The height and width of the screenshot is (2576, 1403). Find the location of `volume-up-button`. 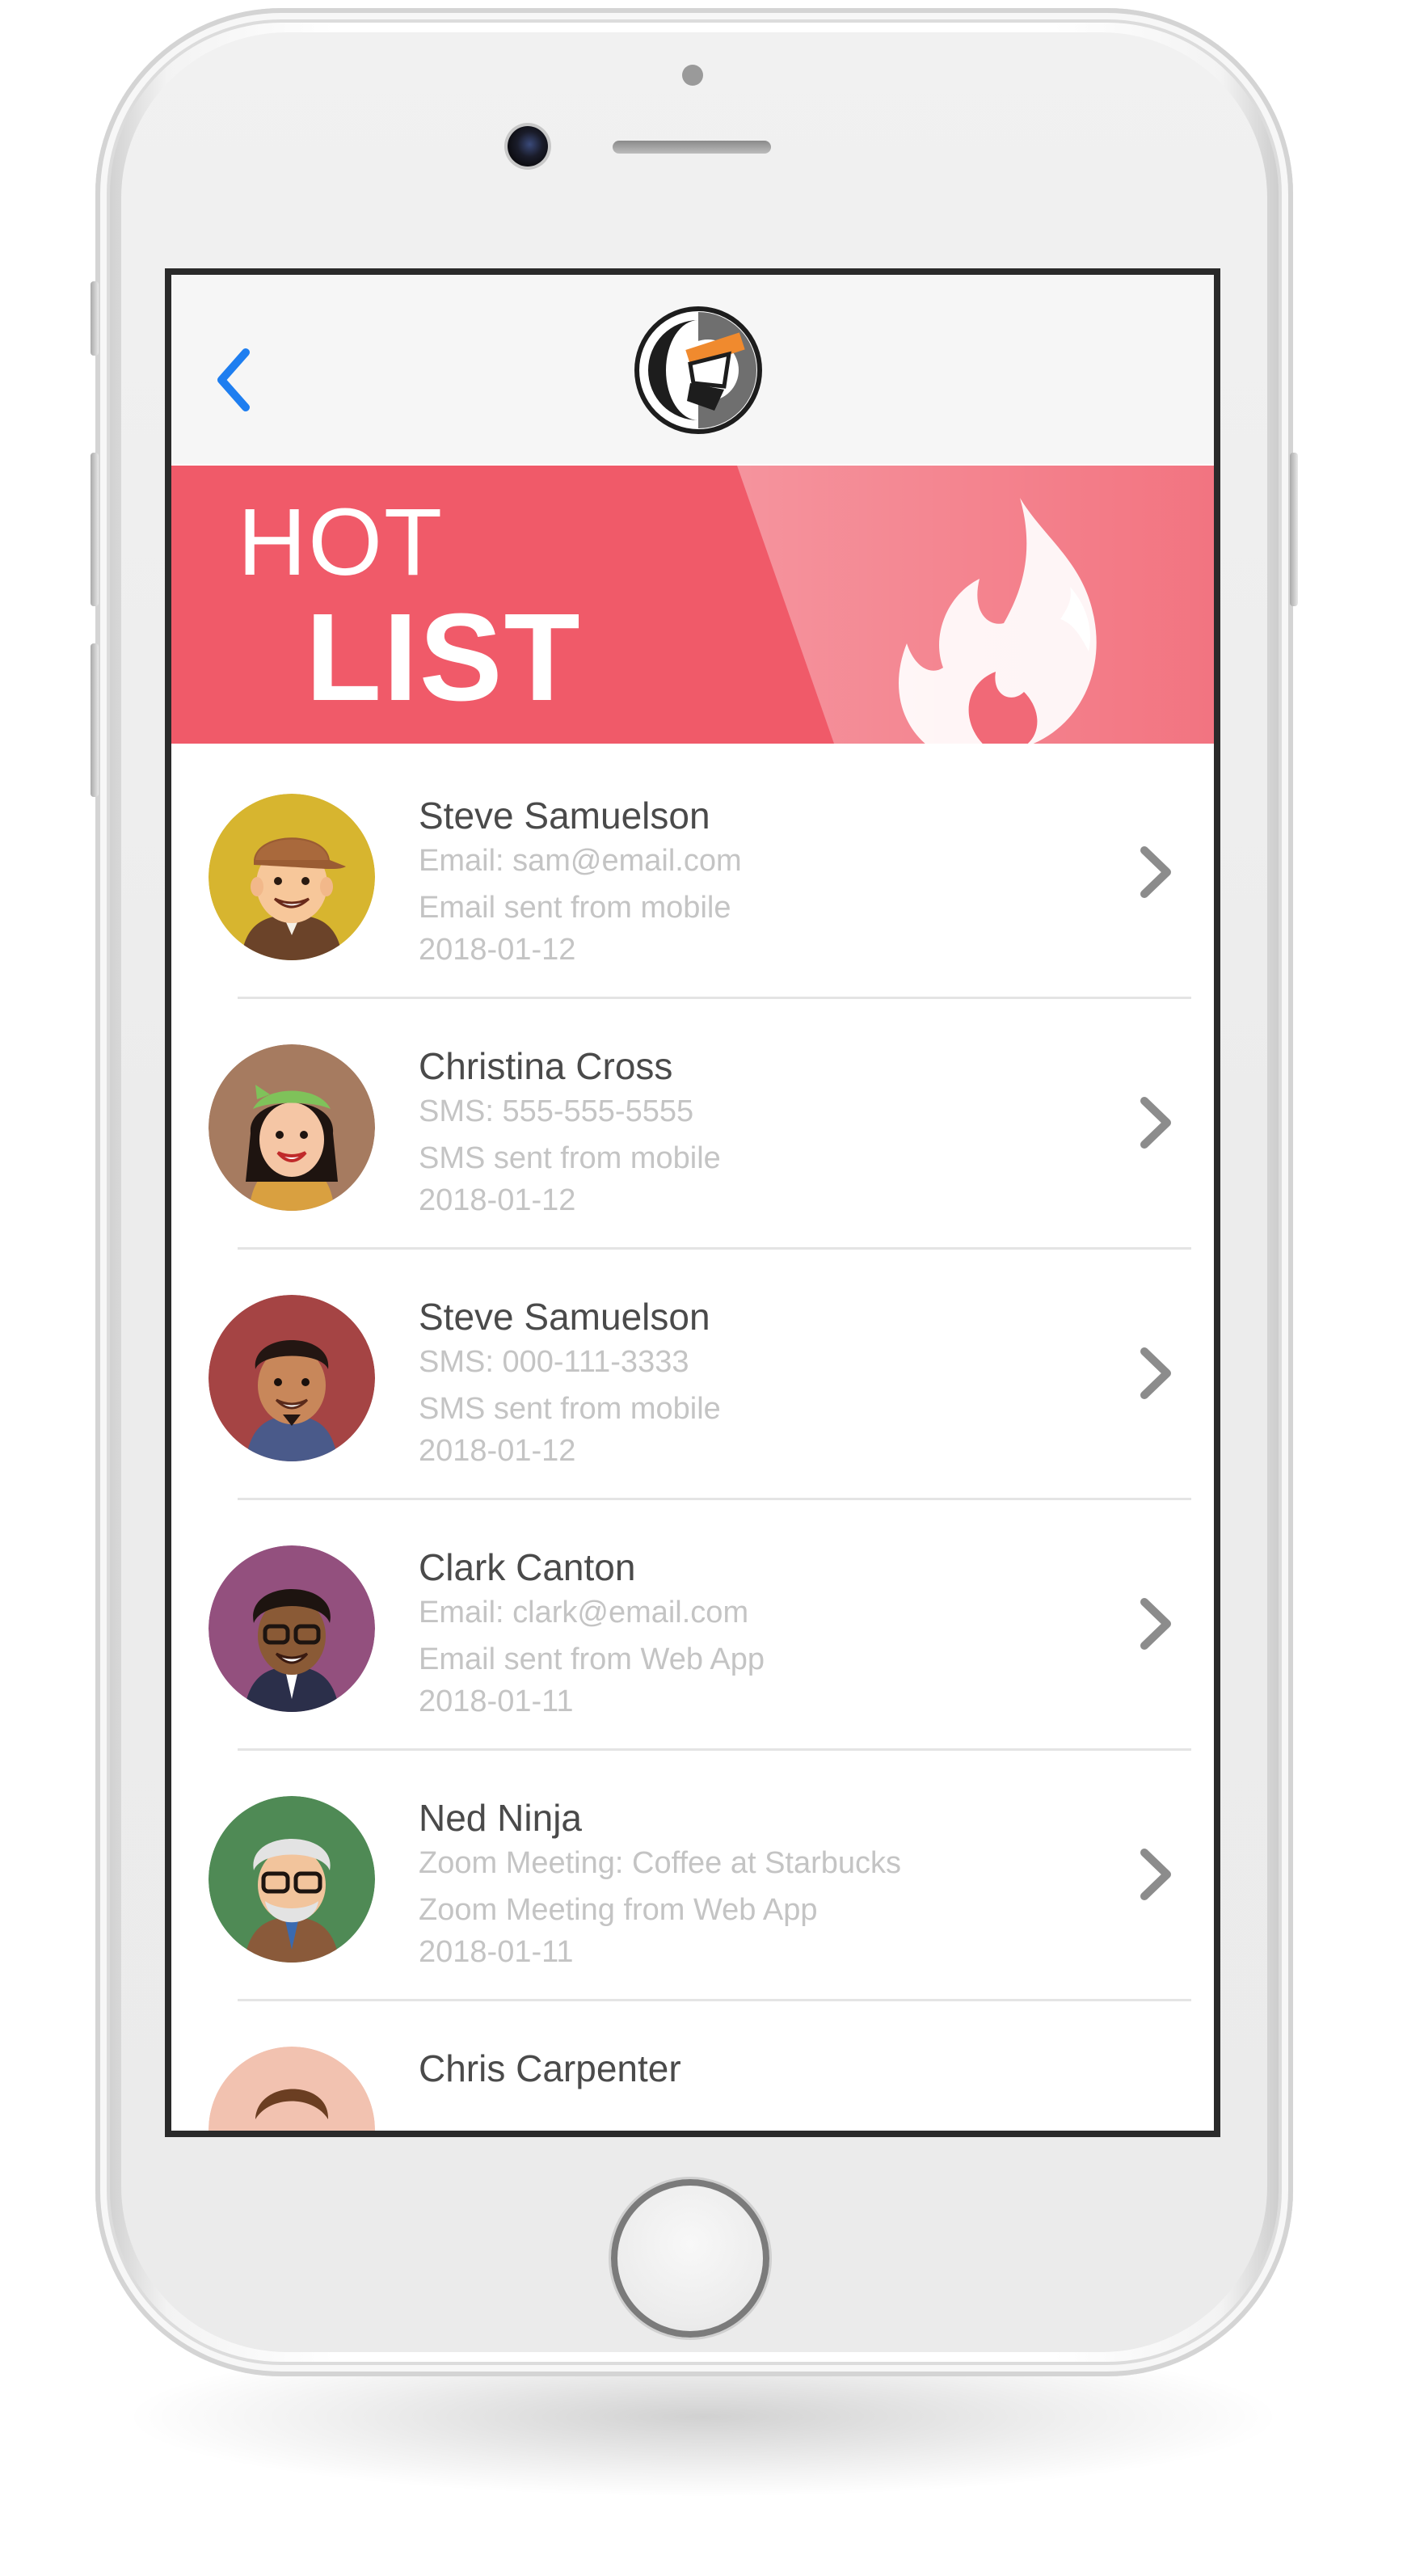

volume-up-button is located at coordinates (95, 529).